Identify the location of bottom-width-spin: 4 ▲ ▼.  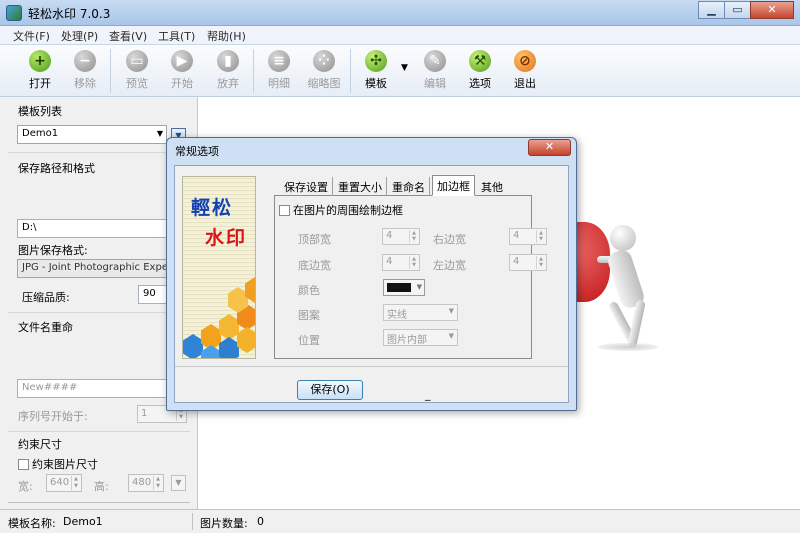
(401, 262).